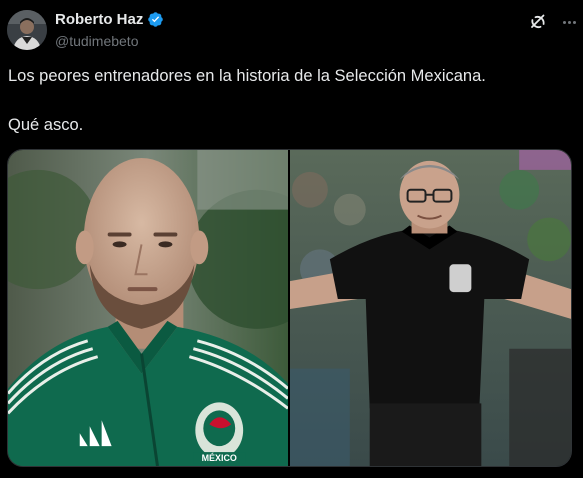 The width and height of the screenshot is (583, 478). I want to click on grok-icon, so click(538, 21).